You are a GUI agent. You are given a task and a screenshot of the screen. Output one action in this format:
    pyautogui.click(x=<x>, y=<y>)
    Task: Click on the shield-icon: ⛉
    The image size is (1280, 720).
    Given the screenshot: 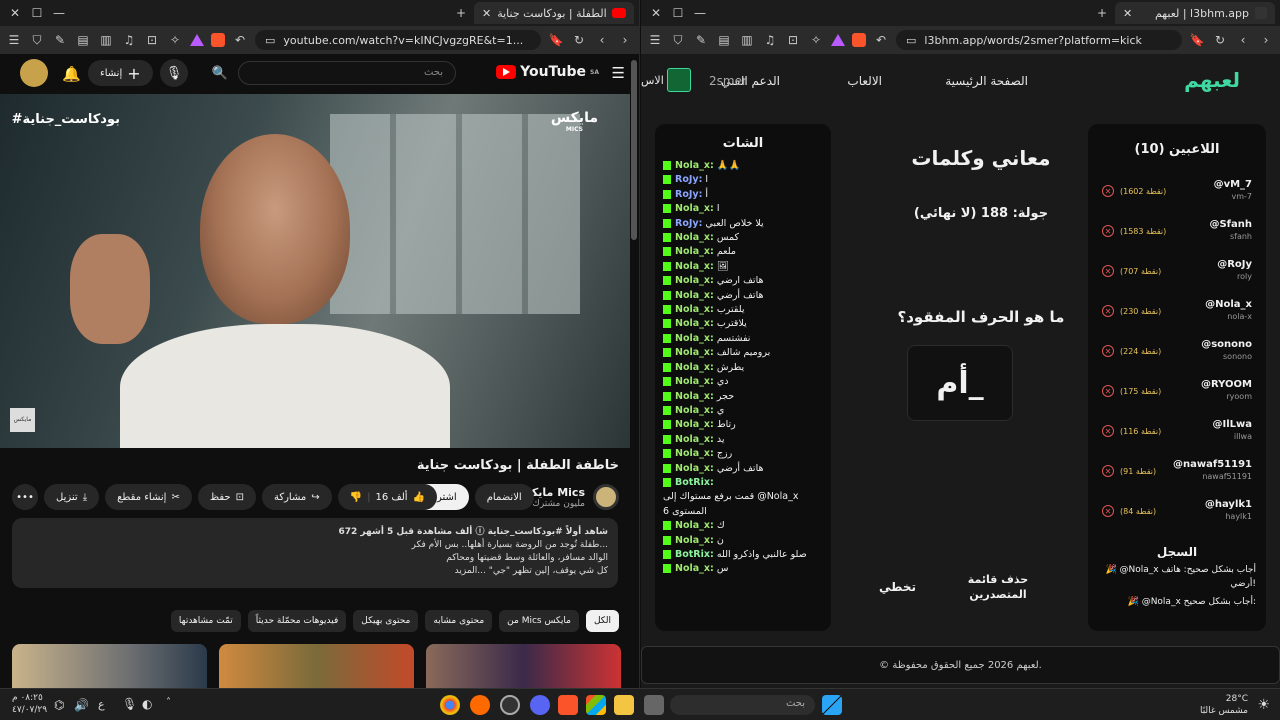 What is the action you would take?
    pyautogui.click(x=678, y=40)
    